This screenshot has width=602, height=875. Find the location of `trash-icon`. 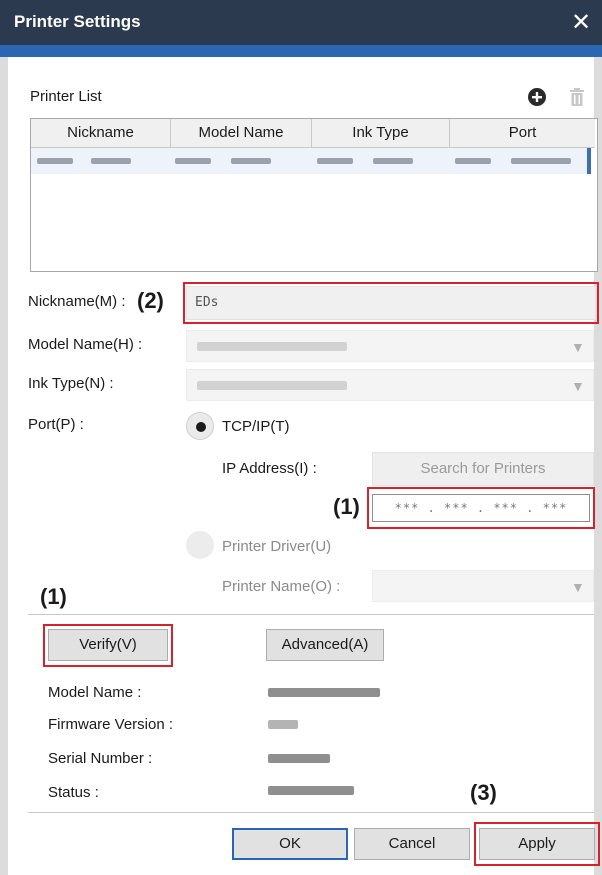

trash-icon is located at coordinates (577, 97).